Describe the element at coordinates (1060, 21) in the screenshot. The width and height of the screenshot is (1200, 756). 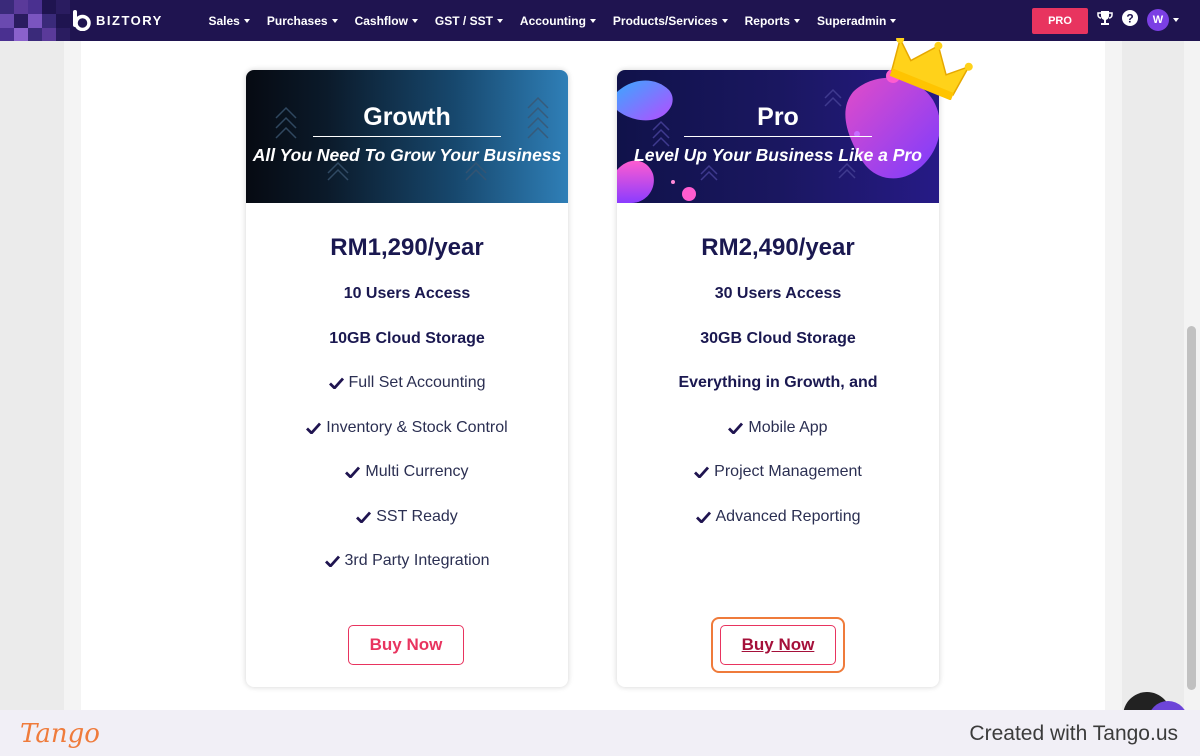
I see `pro-badge-button: PRO` at that location.